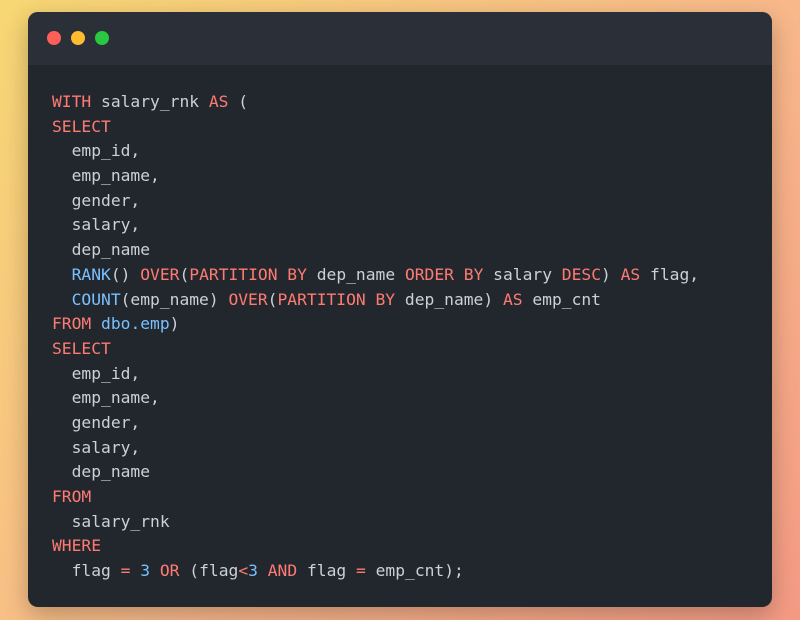 The height and width of the screenshot is (620, 800). Describe the element at coordinates (282, 571) in the screenshot. I see `code-token: AND` at that location.